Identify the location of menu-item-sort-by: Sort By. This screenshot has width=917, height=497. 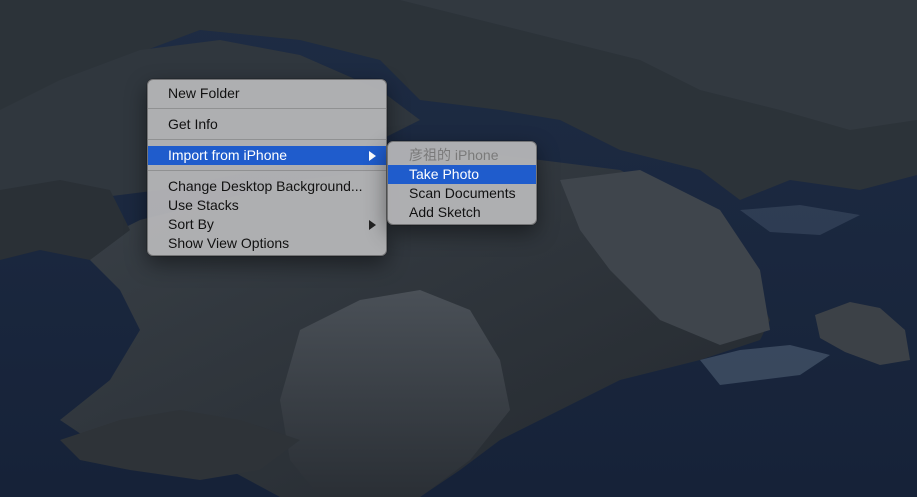
(267, 224).